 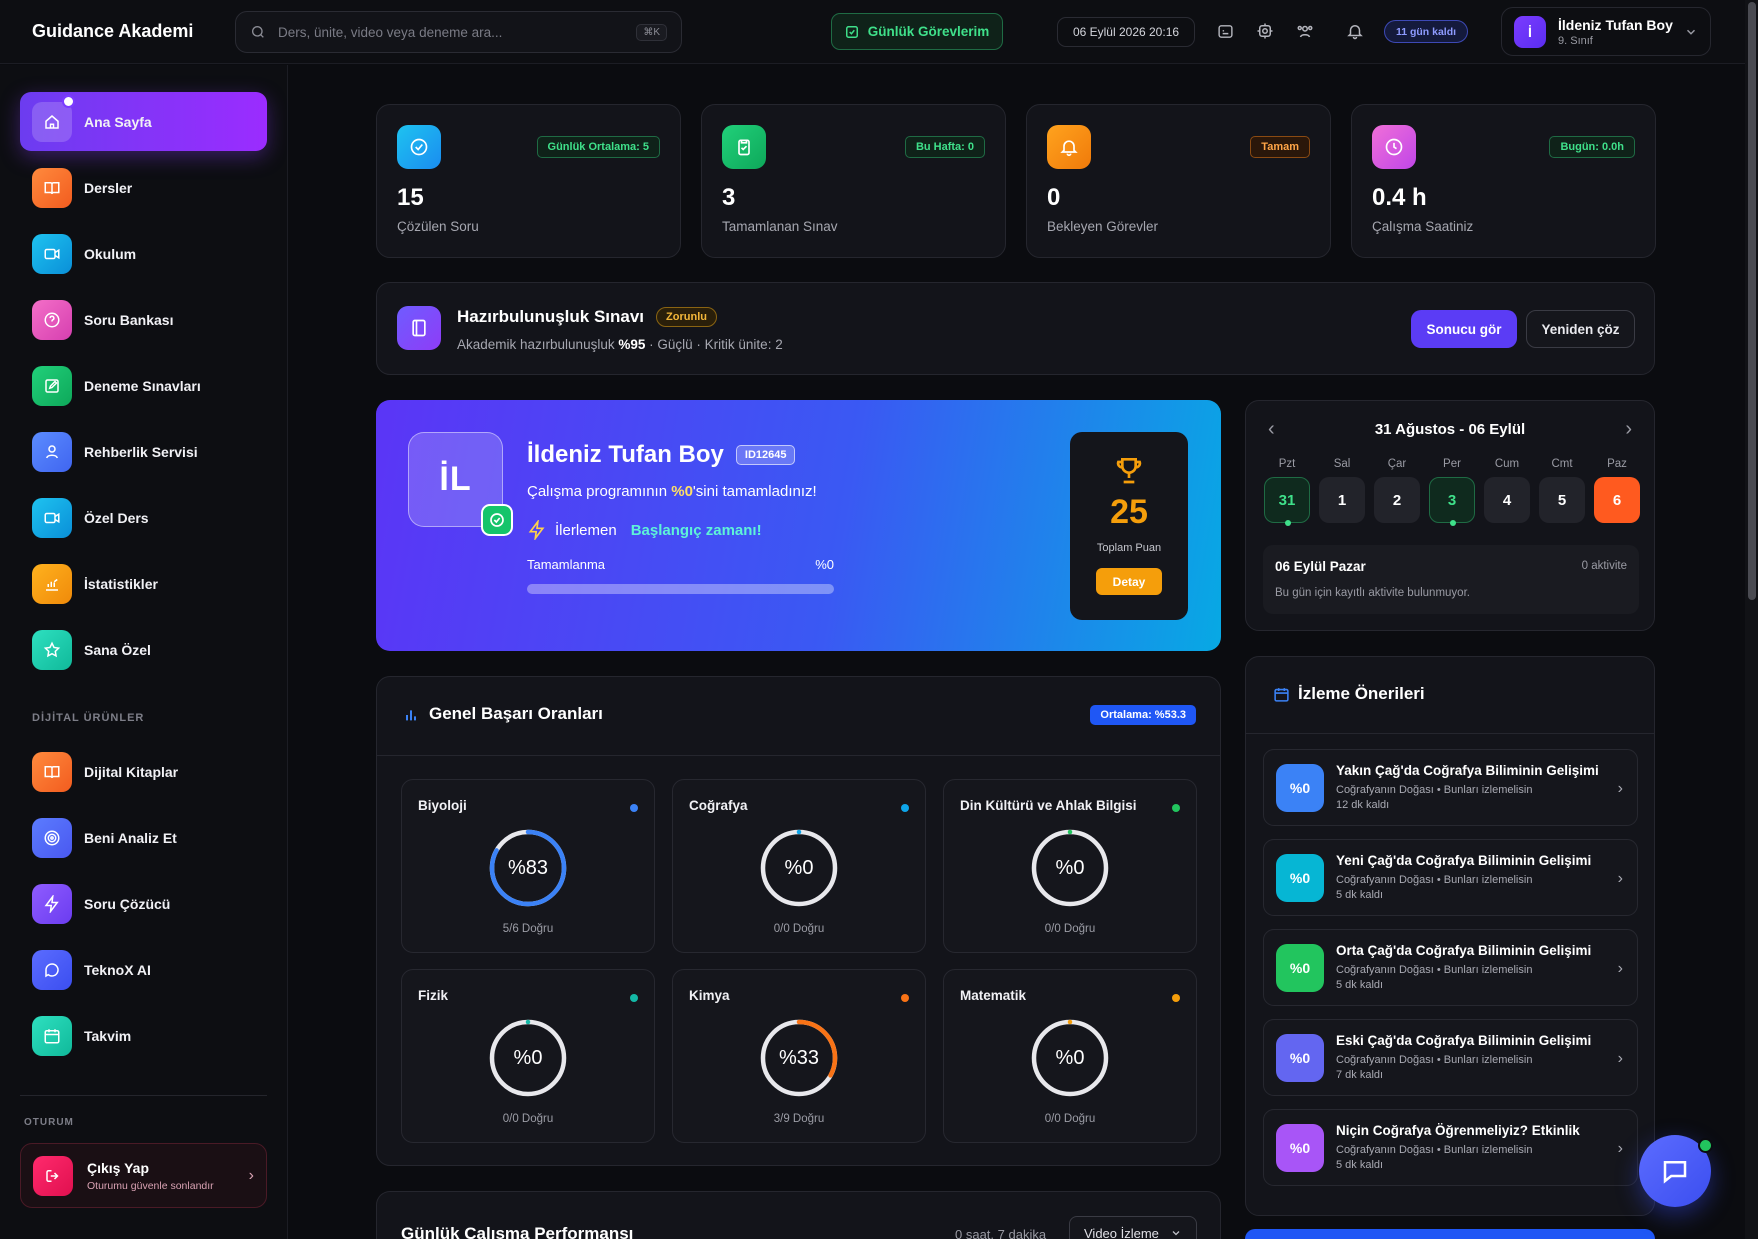 I want to click on detail-button: Detay, so click(x=1129, y=581).